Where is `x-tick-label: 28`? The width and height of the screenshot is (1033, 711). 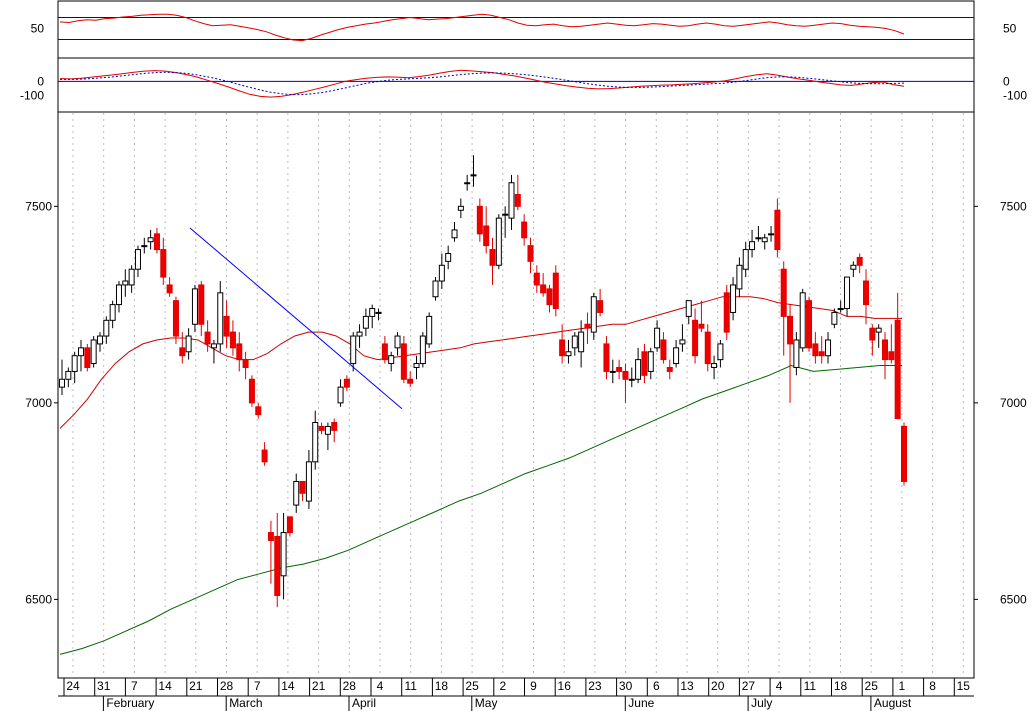 x-tick-label: 28 is located at coordinates (227, 686).